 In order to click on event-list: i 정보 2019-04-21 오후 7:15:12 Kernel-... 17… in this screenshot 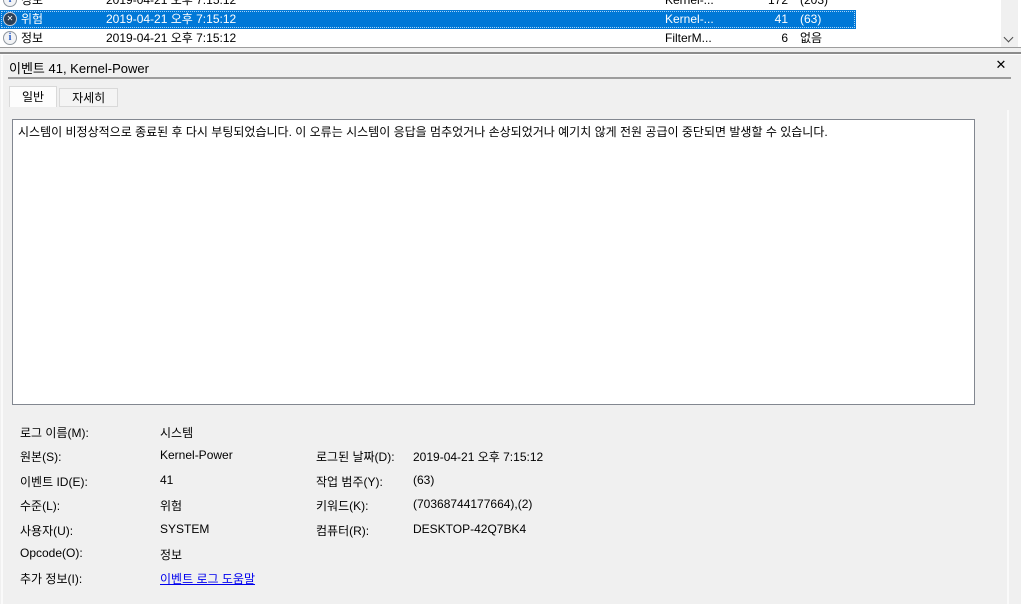, I will do `click(510, 24)`.